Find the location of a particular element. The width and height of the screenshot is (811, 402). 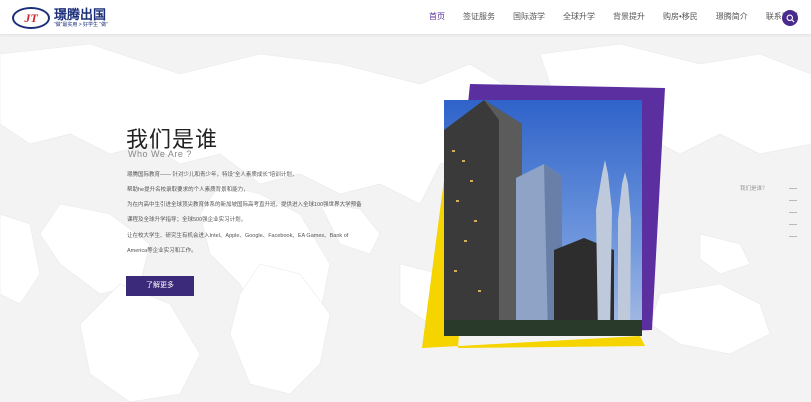

logo-text: 璟腾出国 “做”最实用 > 好学生 “做” is located at coordinates (81, 17).